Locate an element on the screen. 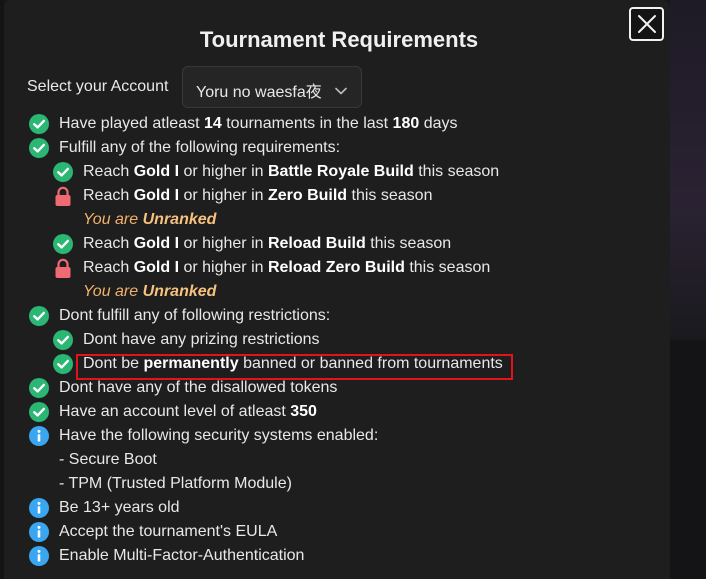 The width and height of the screenshot is (706, 579). security-system-item: - Secure Boot is located at coordinates (108, 460).